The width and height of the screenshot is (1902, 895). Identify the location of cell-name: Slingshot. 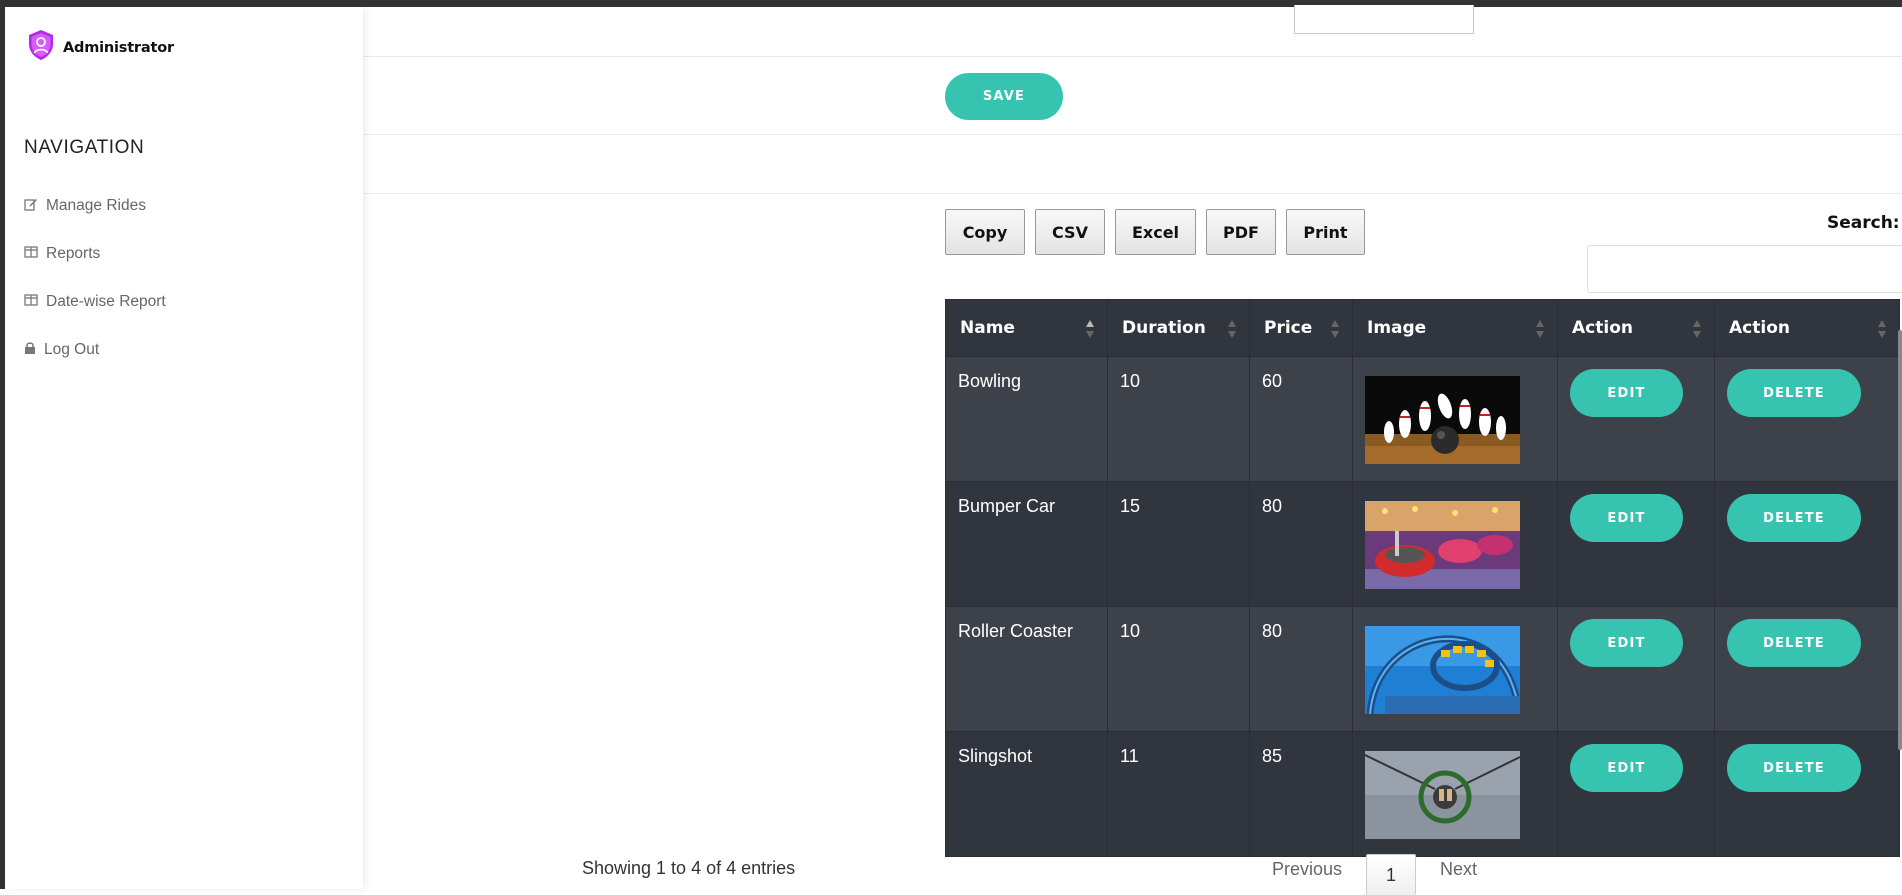
(1026, 794).